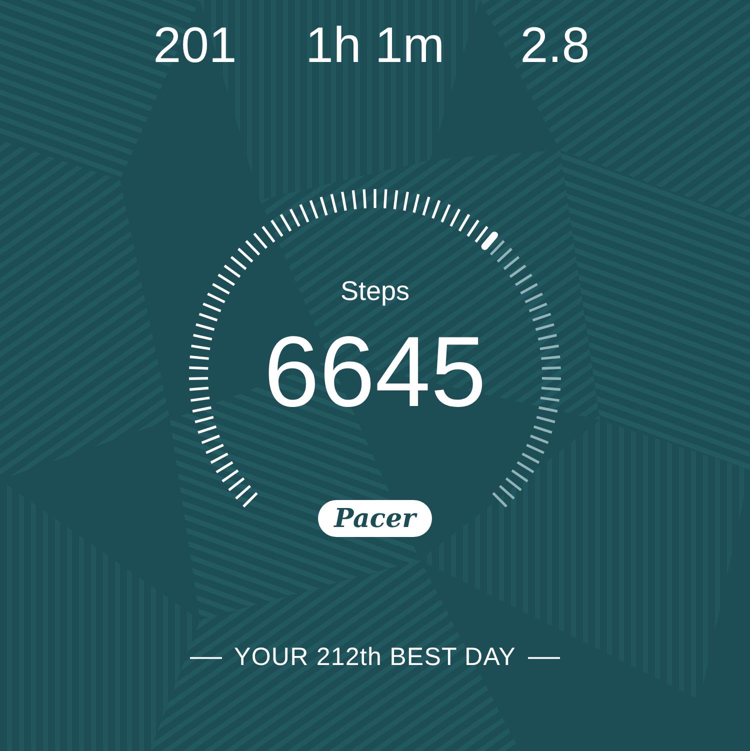  What do you see at coordinates (195, 47) in the screenshot?
I see `stat-value: 201` at bounding box center [195, 47].